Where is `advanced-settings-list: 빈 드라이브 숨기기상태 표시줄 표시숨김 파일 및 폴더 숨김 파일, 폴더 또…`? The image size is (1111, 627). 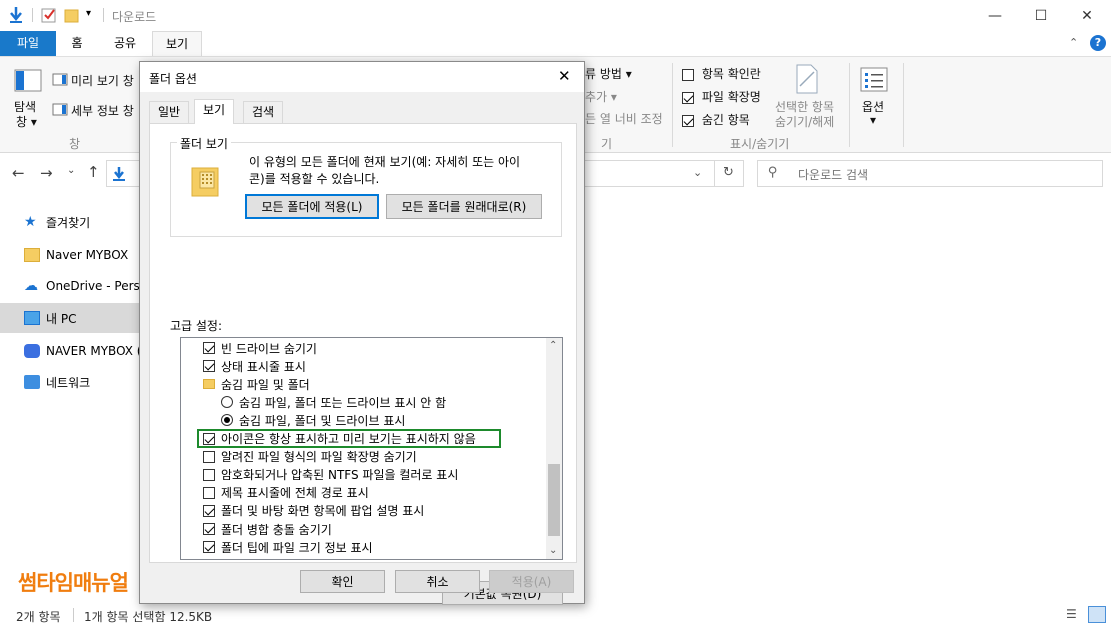 advanced-settings-list: 빈 드라이브 숨기기상태 표시줄 표시숨김 파일 및 폴더 숨김 파일, 폴더 또… is located at coordinates (371, 448).